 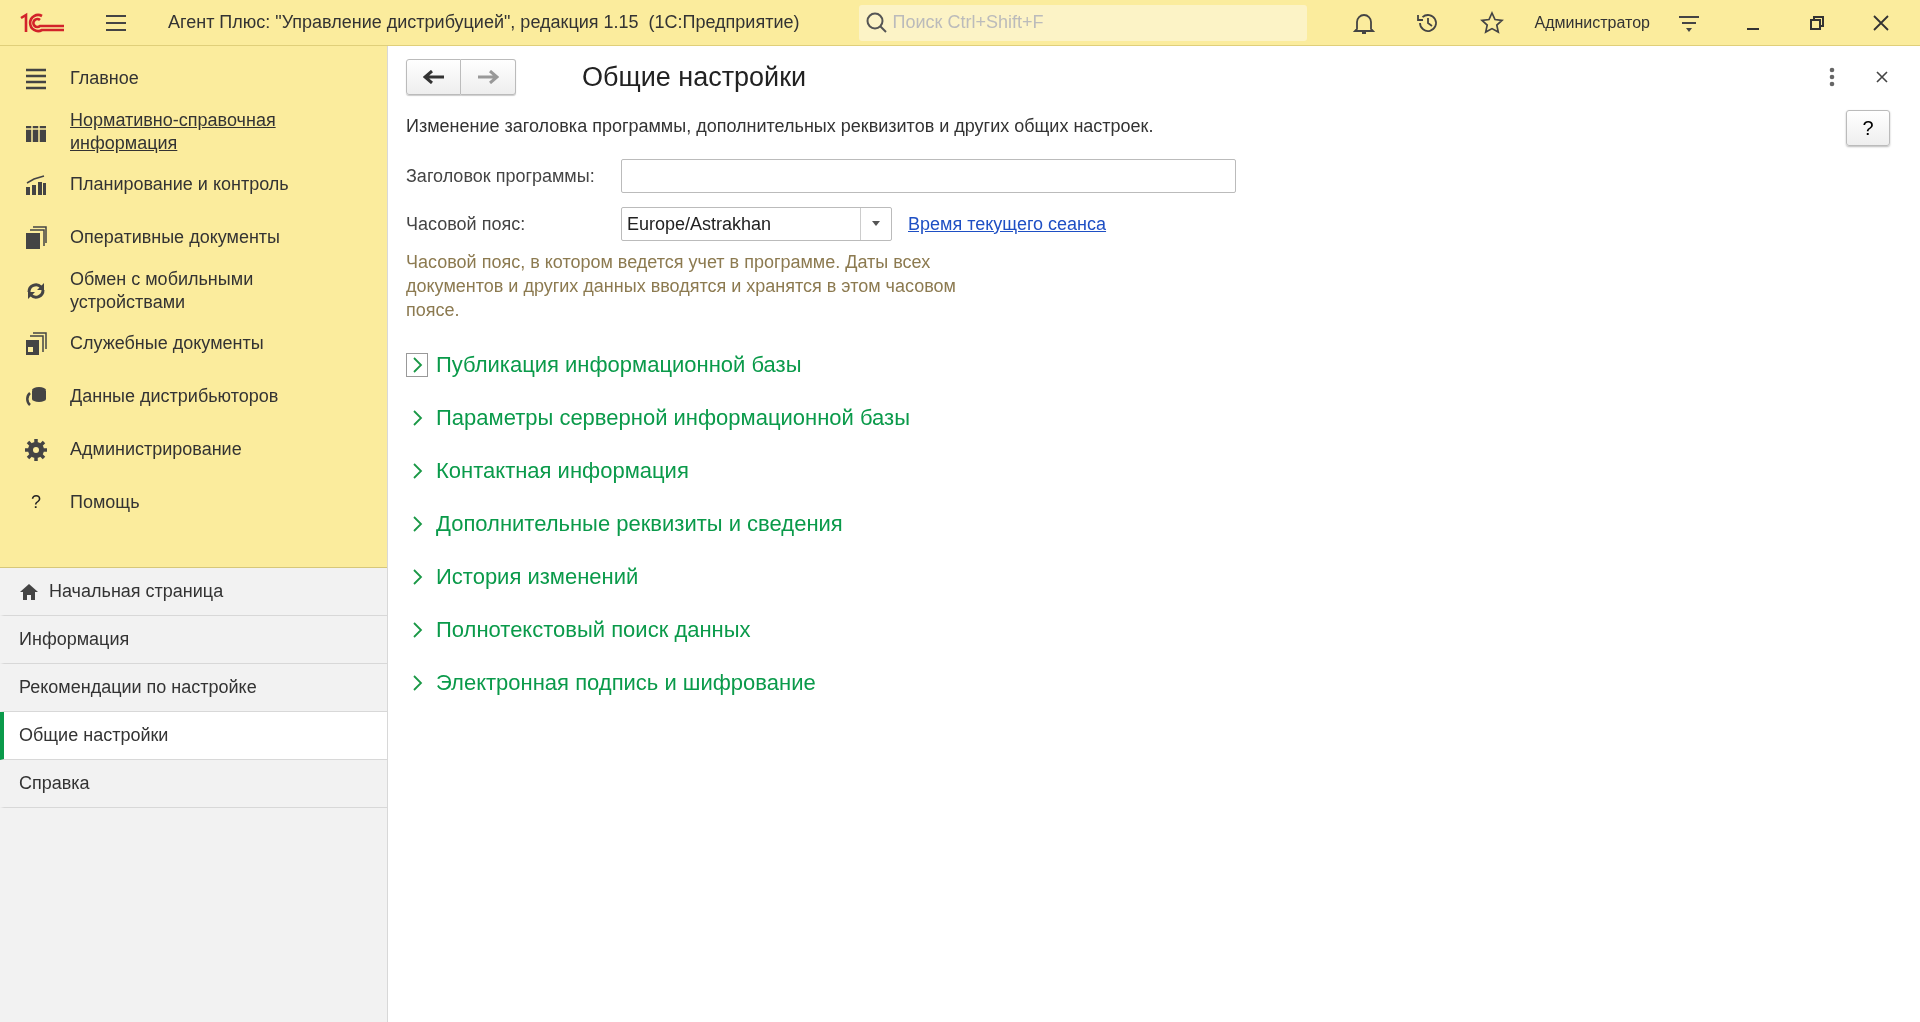 What do you see at coordinates (484, 22) in the screenshot?
I see `window-title: Агент Плюс: "Управление дистрибуцией", редакция 1.15 (1С:Предприятие)` at bounding box center [484, 22].